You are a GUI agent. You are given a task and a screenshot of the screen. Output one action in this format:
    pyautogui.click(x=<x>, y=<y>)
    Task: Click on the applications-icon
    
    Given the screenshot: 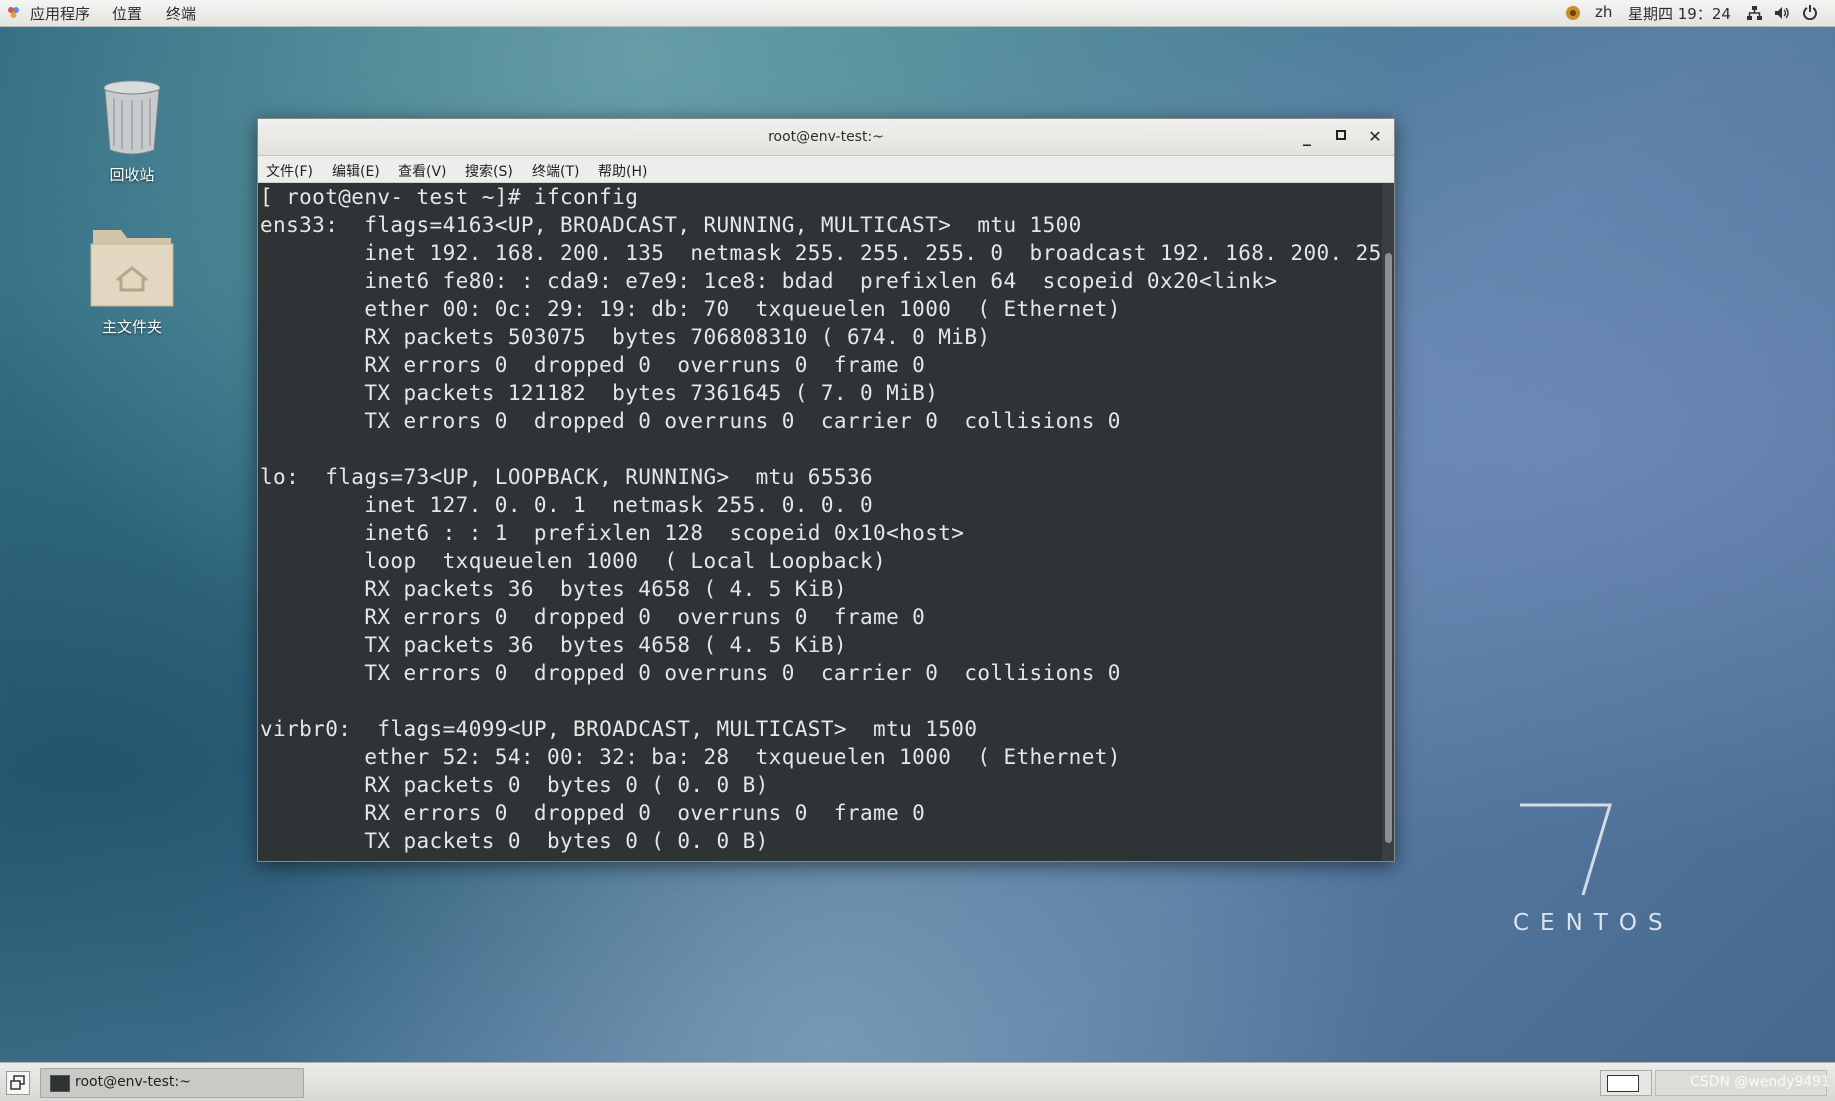 What is the action you would take?
    pyautogui.click(x=13, y=12)
    